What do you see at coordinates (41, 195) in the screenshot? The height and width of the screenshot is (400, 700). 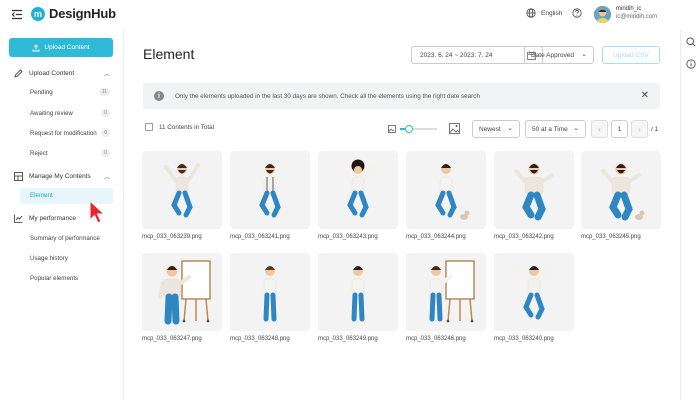 I see `sidebar-item-label: Element` at bounding box center [41, 195].